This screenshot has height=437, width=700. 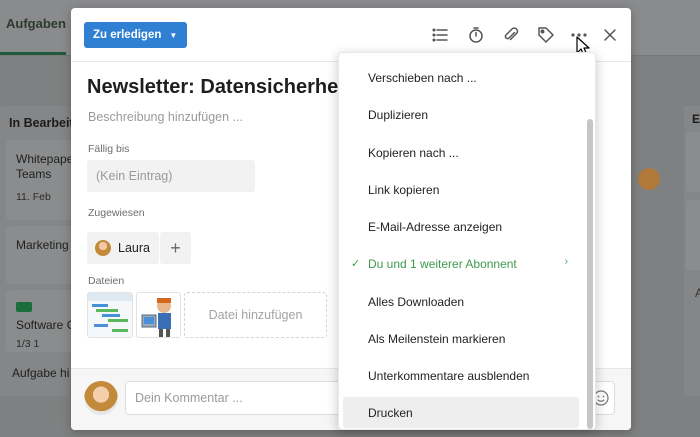 What do you see at coordinates (442, 263) in the screenshot?
I see `menu-item-label: Du und 1 weiterer Abonnent` at bounding box center [442, 263].